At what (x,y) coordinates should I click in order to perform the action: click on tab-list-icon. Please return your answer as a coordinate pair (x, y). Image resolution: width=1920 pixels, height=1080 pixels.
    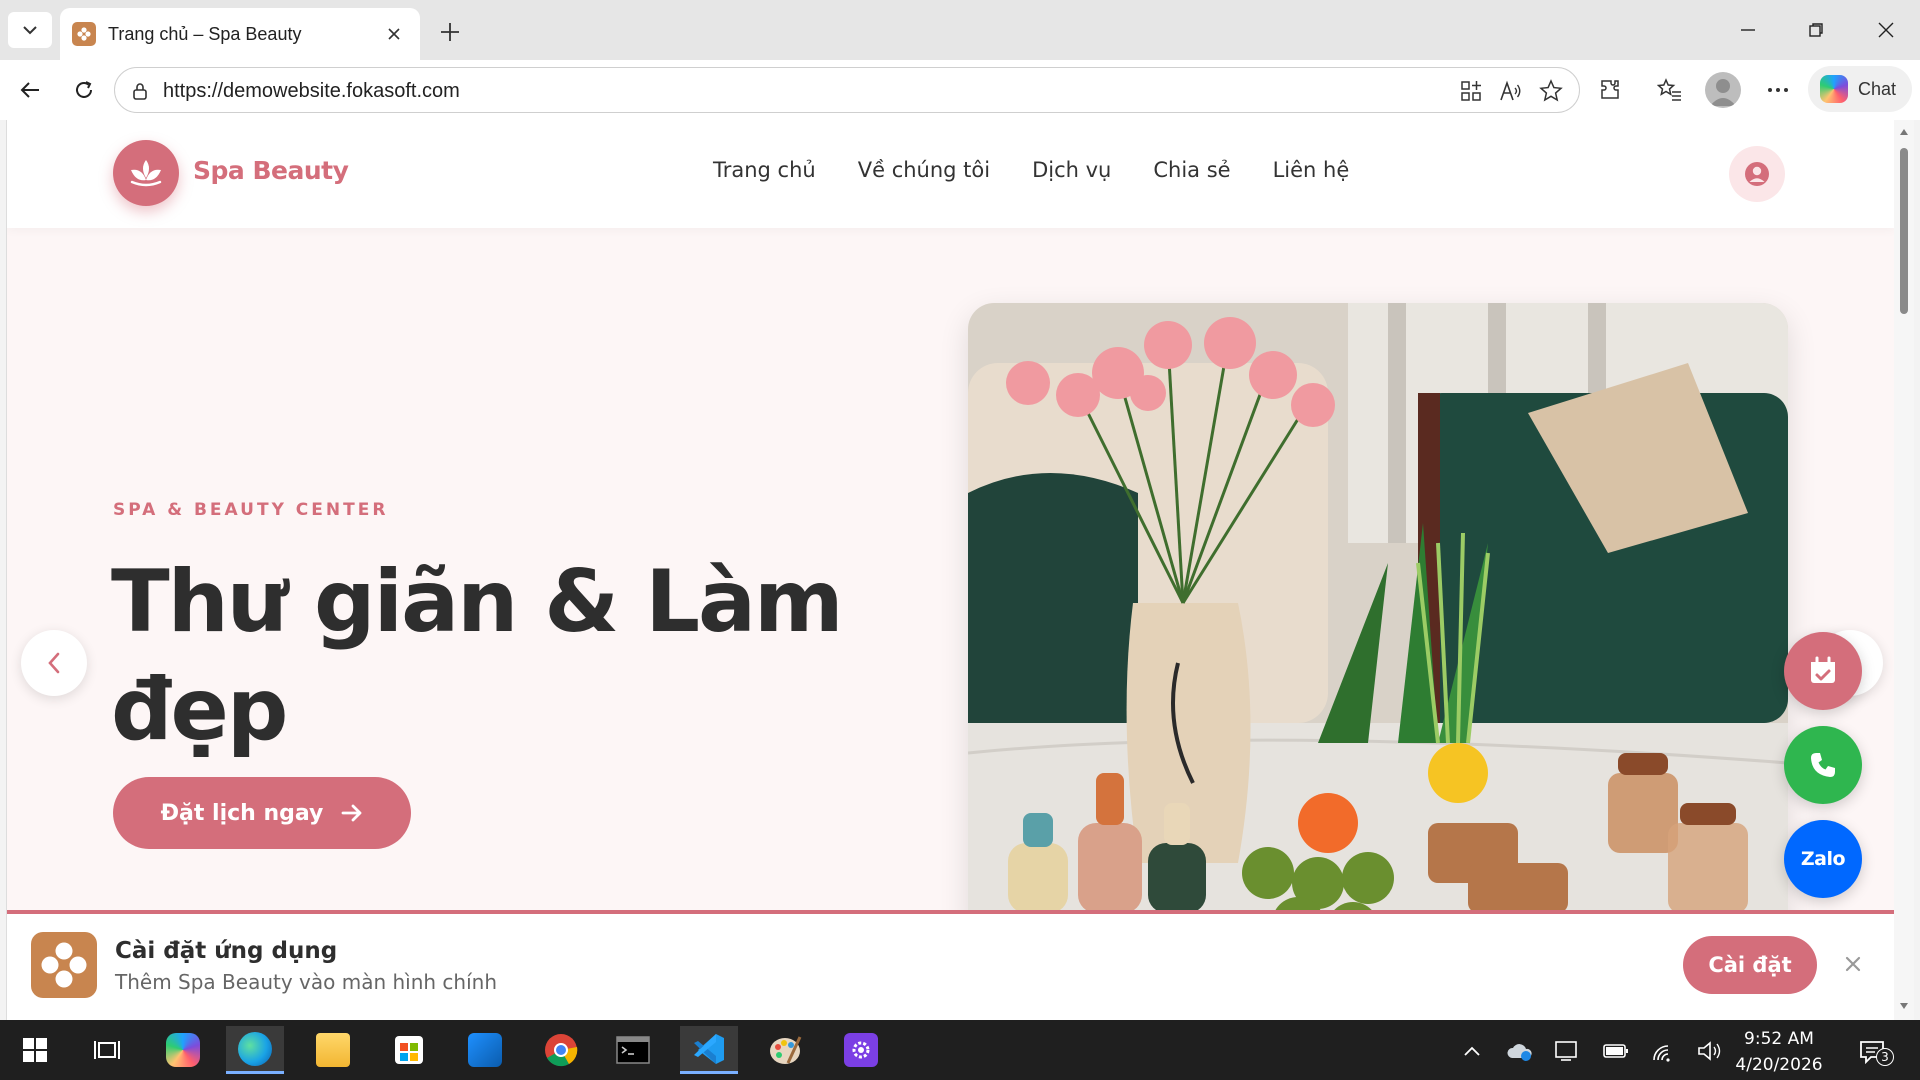
    Looking at the image, I should click on (30, 30).